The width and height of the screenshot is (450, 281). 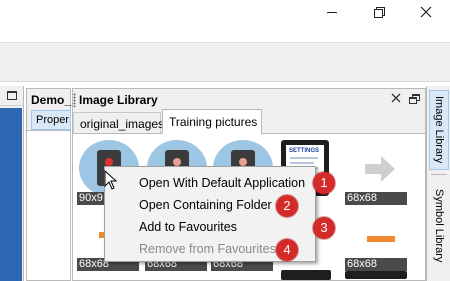 I want to click on demo-panel-title: Demo_, so click(x=51, y=100).